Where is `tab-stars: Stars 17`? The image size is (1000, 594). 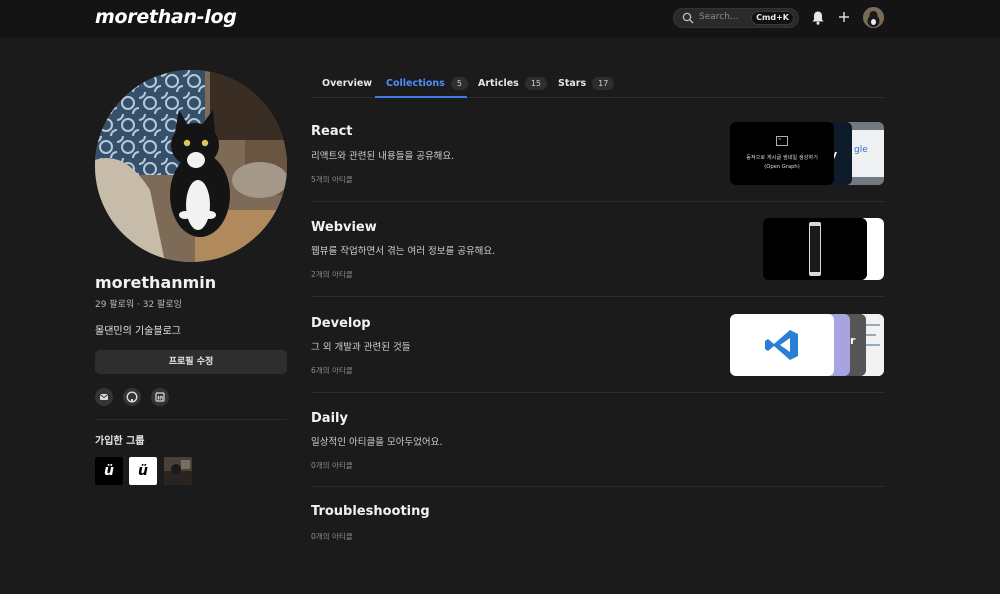
tab-stars: Stars 17 is located at coordinates (586, 84).